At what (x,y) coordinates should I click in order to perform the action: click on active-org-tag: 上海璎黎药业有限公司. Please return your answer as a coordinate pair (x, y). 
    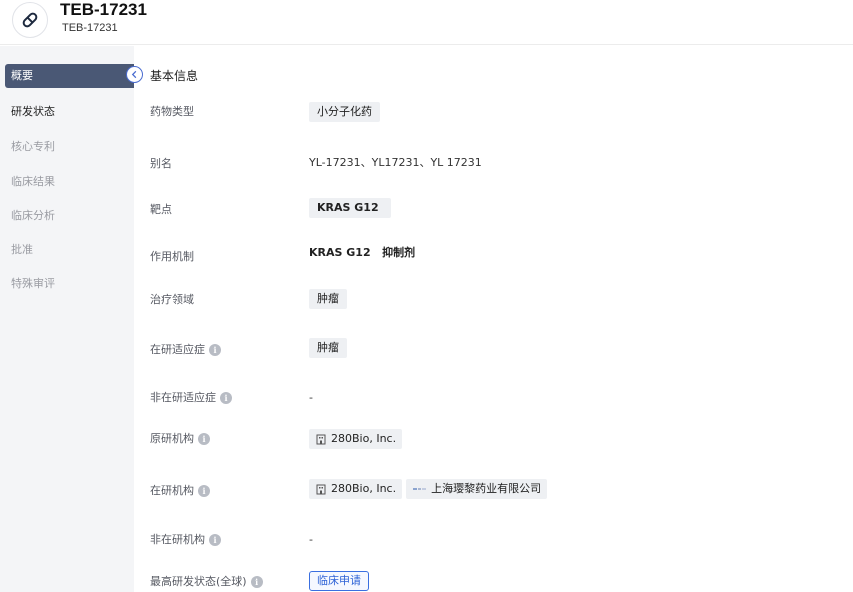
    Looking at the image, I should click on (477, 489).